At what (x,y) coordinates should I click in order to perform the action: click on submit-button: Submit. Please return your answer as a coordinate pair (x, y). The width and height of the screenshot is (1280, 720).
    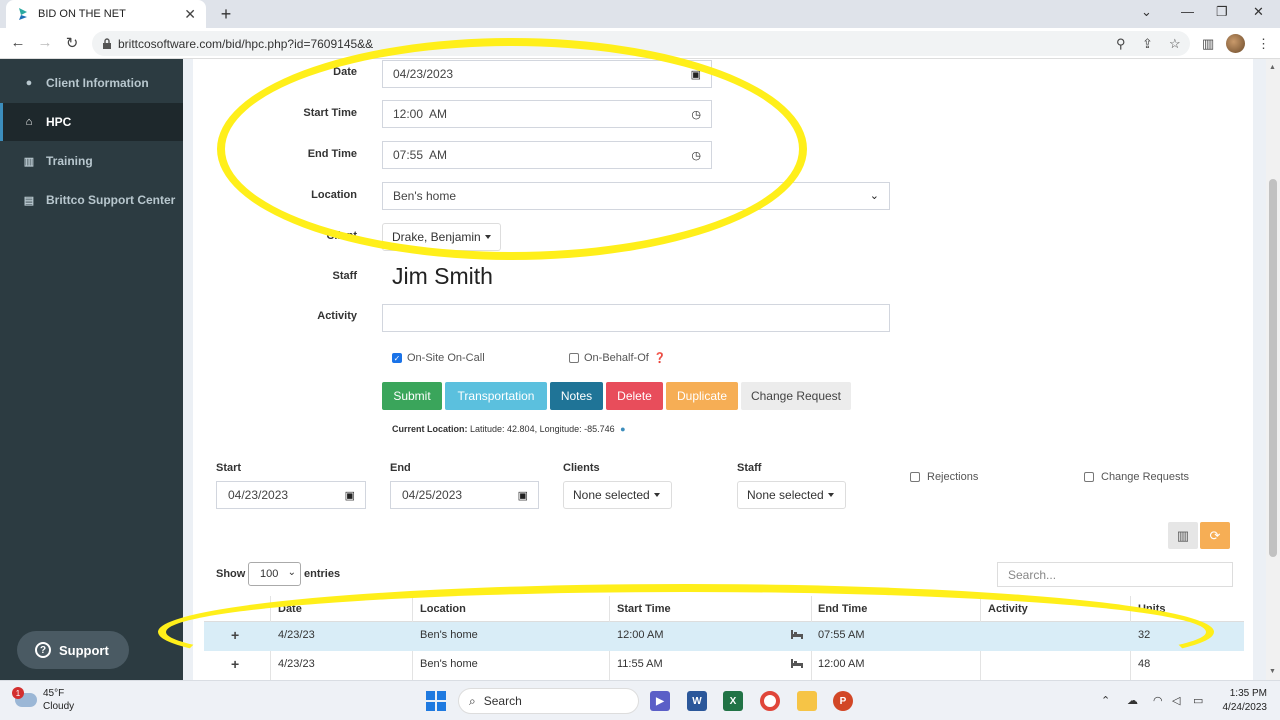
    Looking at the image, I should click on (412, 396).